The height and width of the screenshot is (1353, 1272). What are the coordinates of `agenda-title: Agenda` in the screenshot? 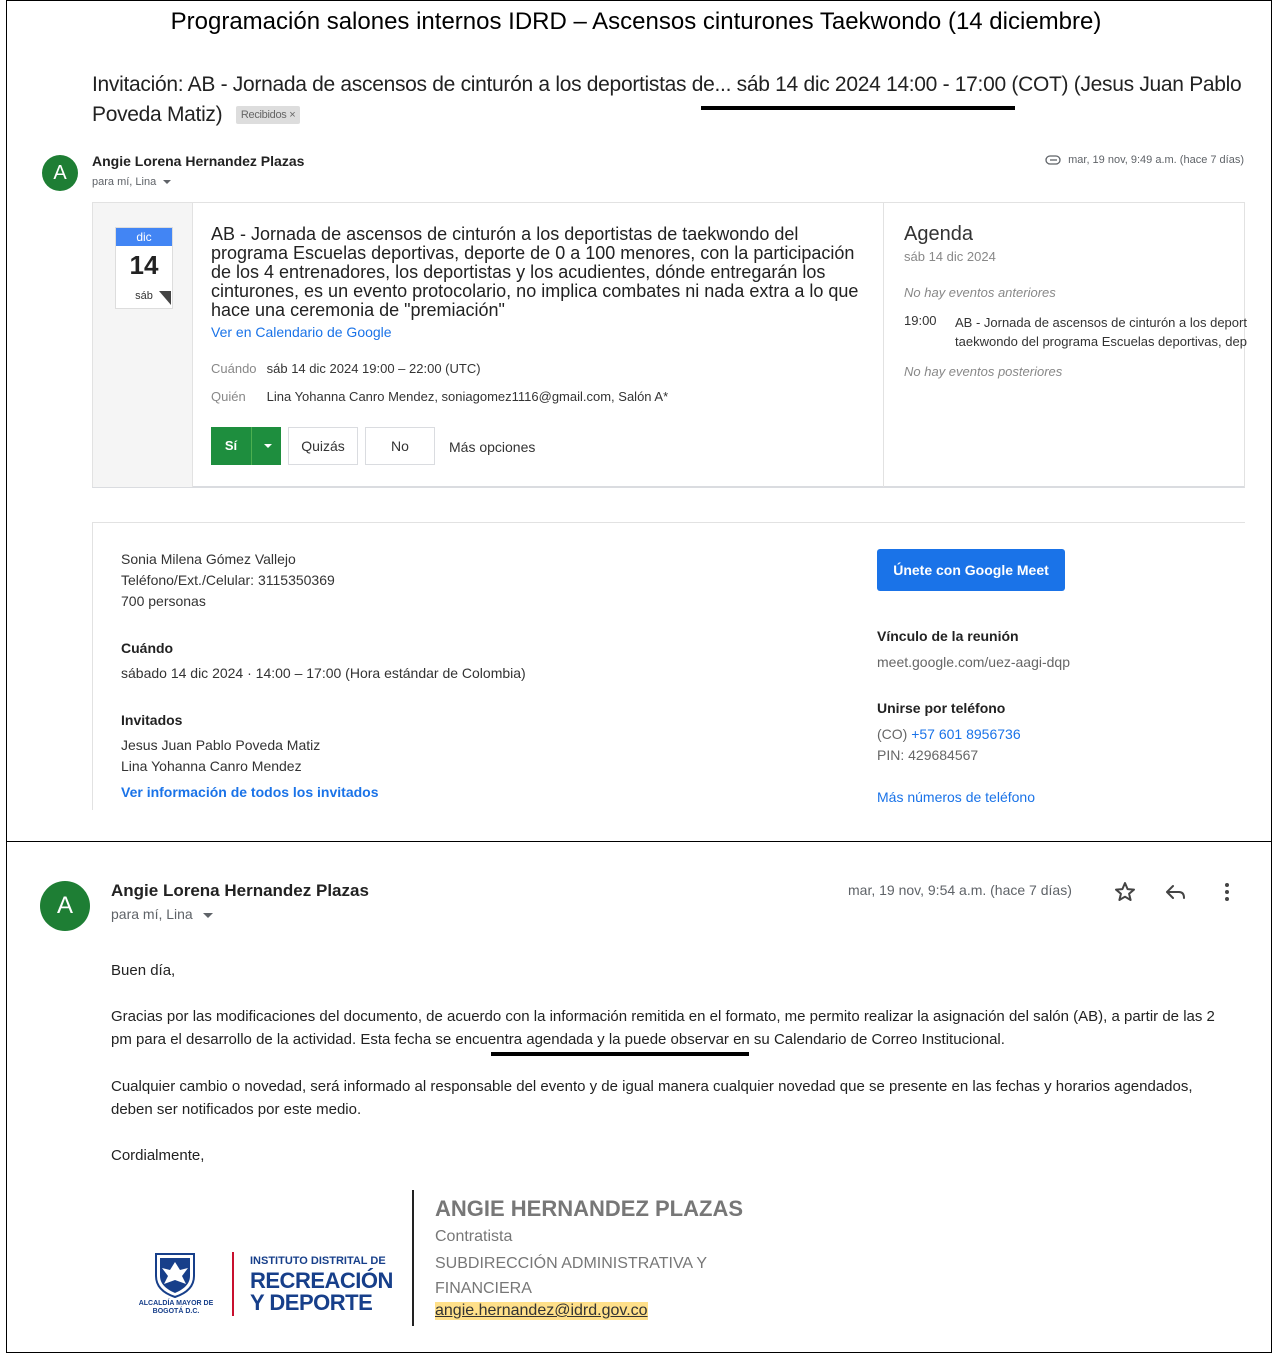 It's located at (938, 234).